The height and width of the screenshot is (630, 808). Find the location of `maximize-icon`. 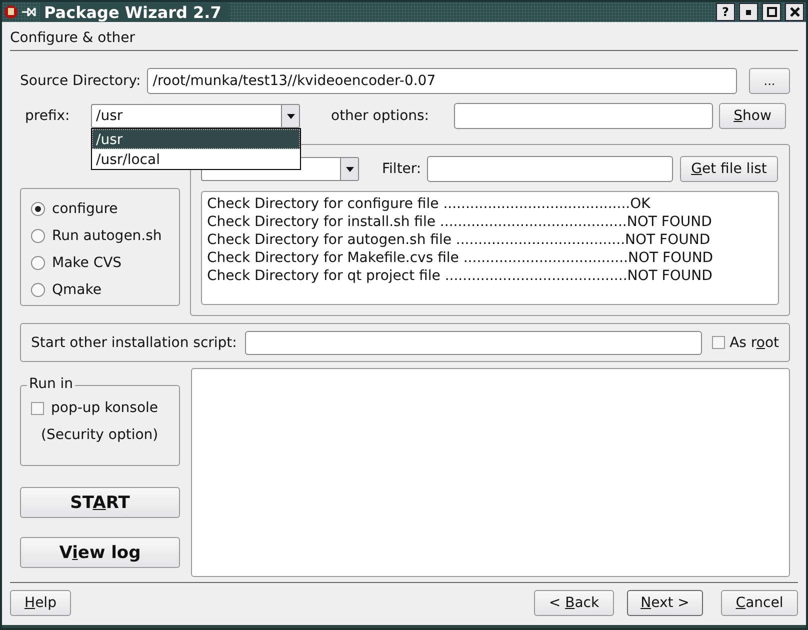

maximize-icon is located at coordinates (771, 12).